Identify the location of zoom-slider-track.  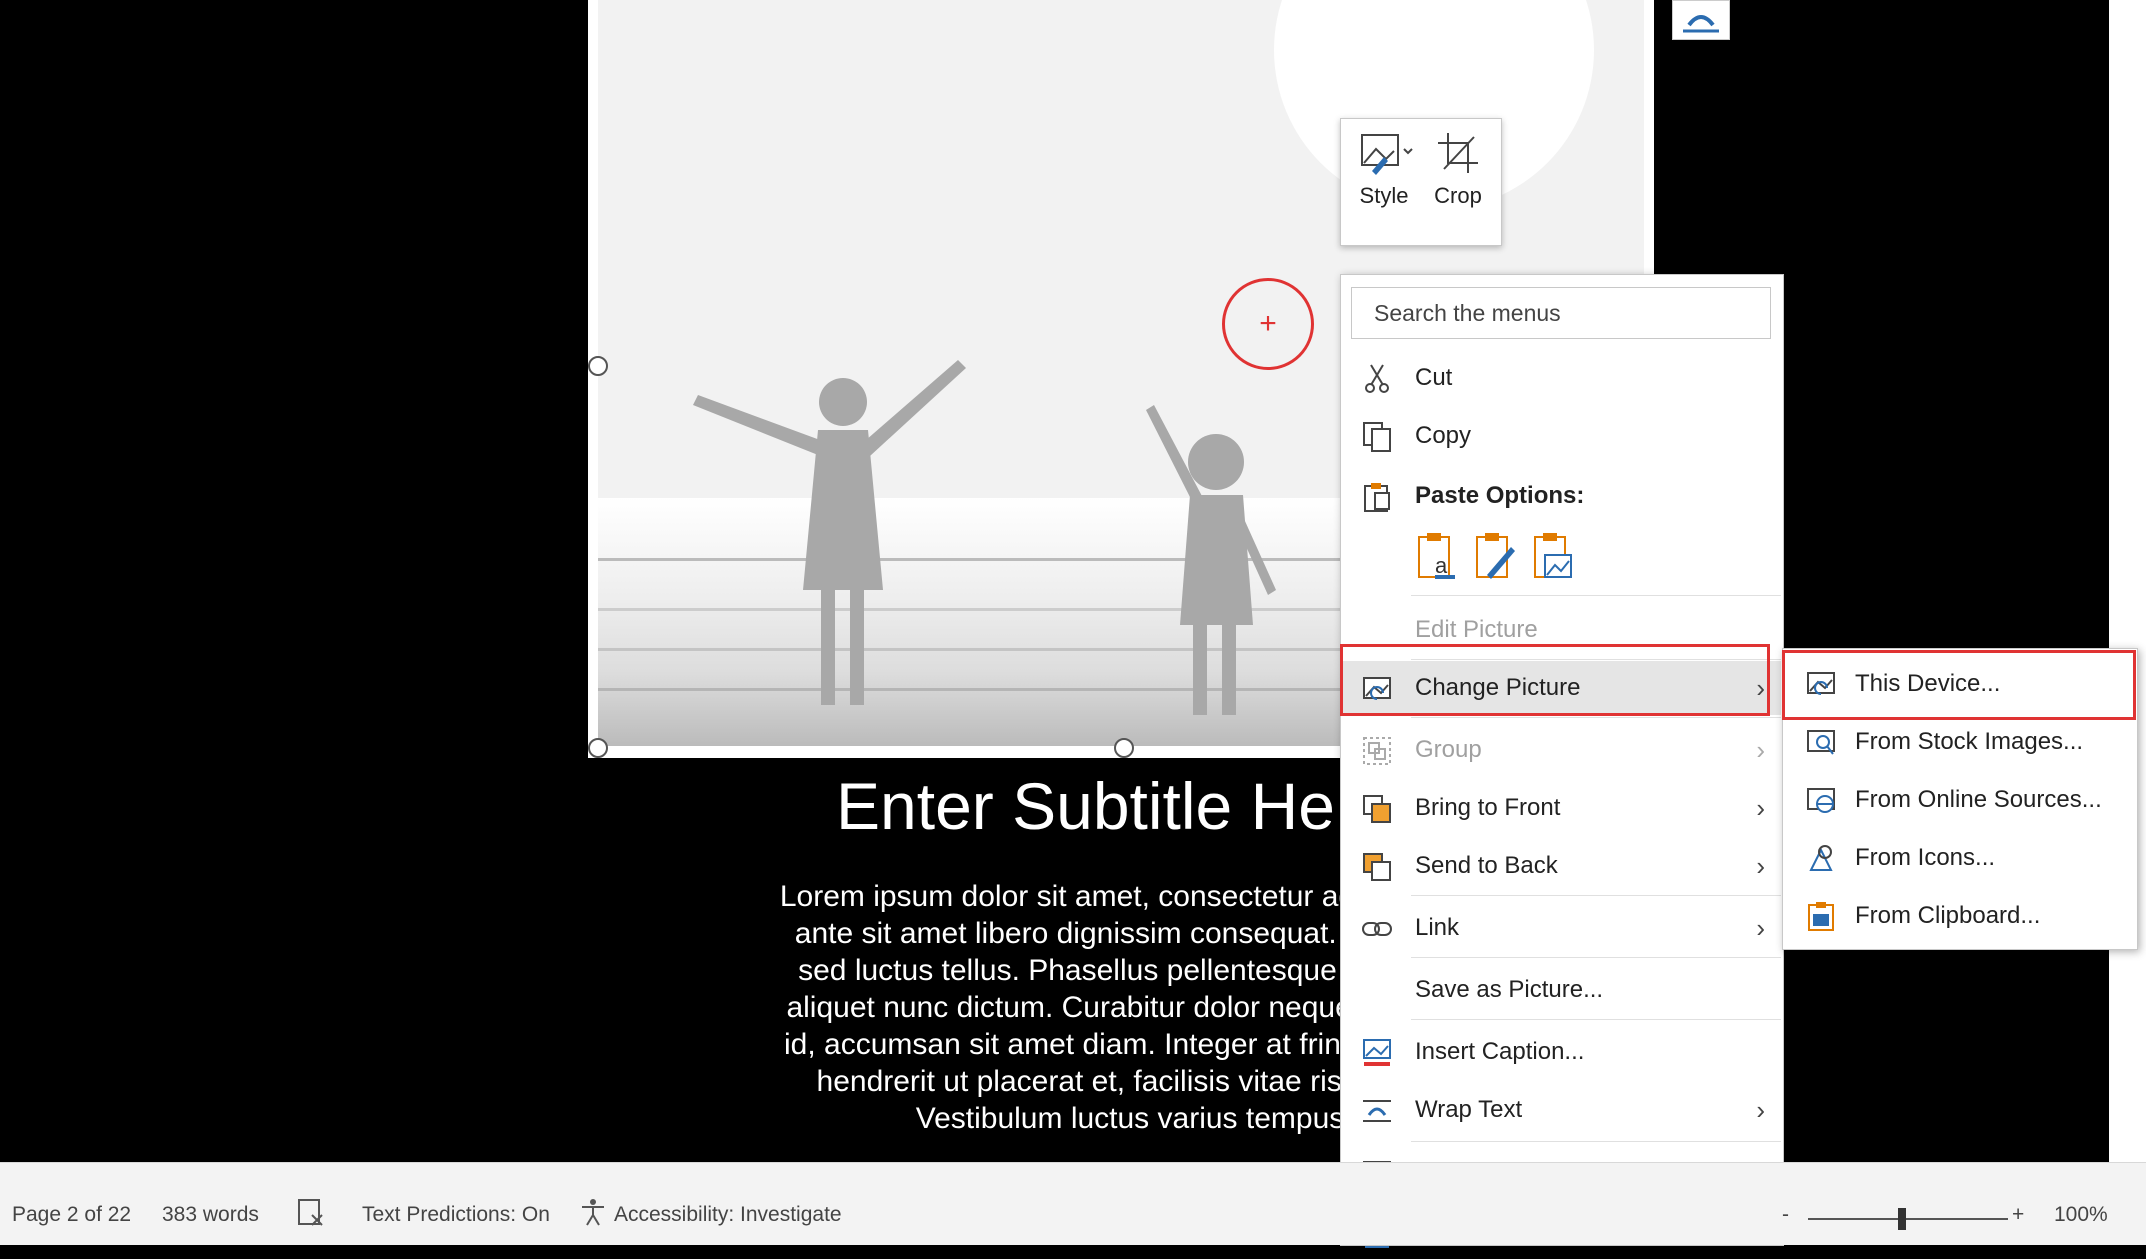
(1908, 1219).